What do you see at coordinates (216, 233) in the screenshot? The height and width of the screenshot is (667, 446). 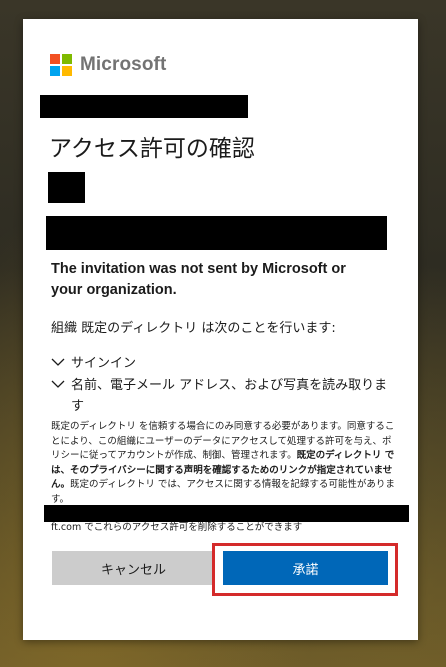 I see `redacted-app-name` at bounding box center [216, 233].